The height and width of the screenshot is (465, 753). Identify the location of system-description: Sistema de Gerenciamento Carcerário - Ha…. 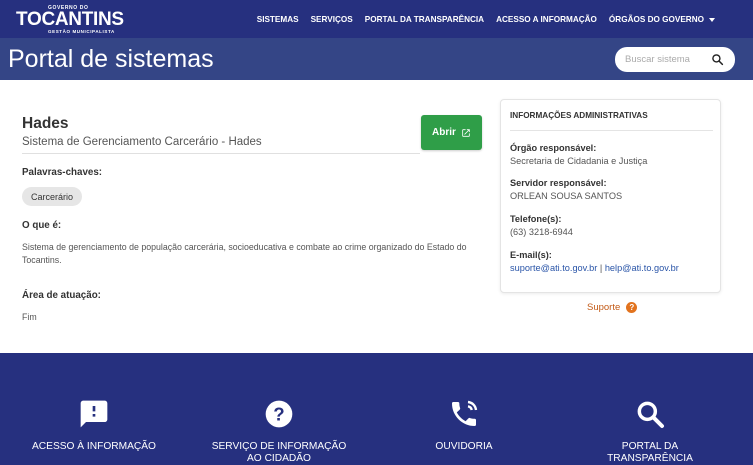
(142, 142).